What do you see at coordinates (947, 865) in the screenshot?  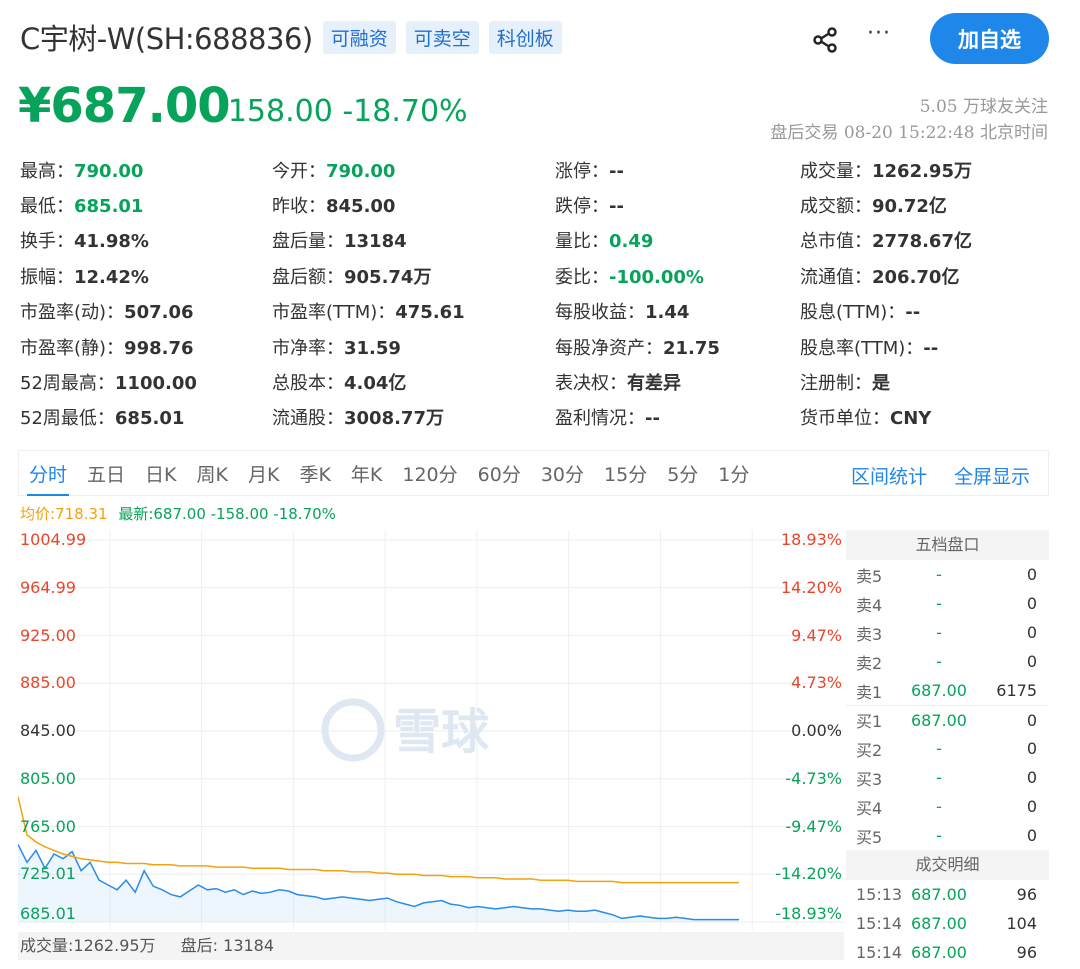 I see `trades-title: 成交明细` at bounding box center [947, 865].